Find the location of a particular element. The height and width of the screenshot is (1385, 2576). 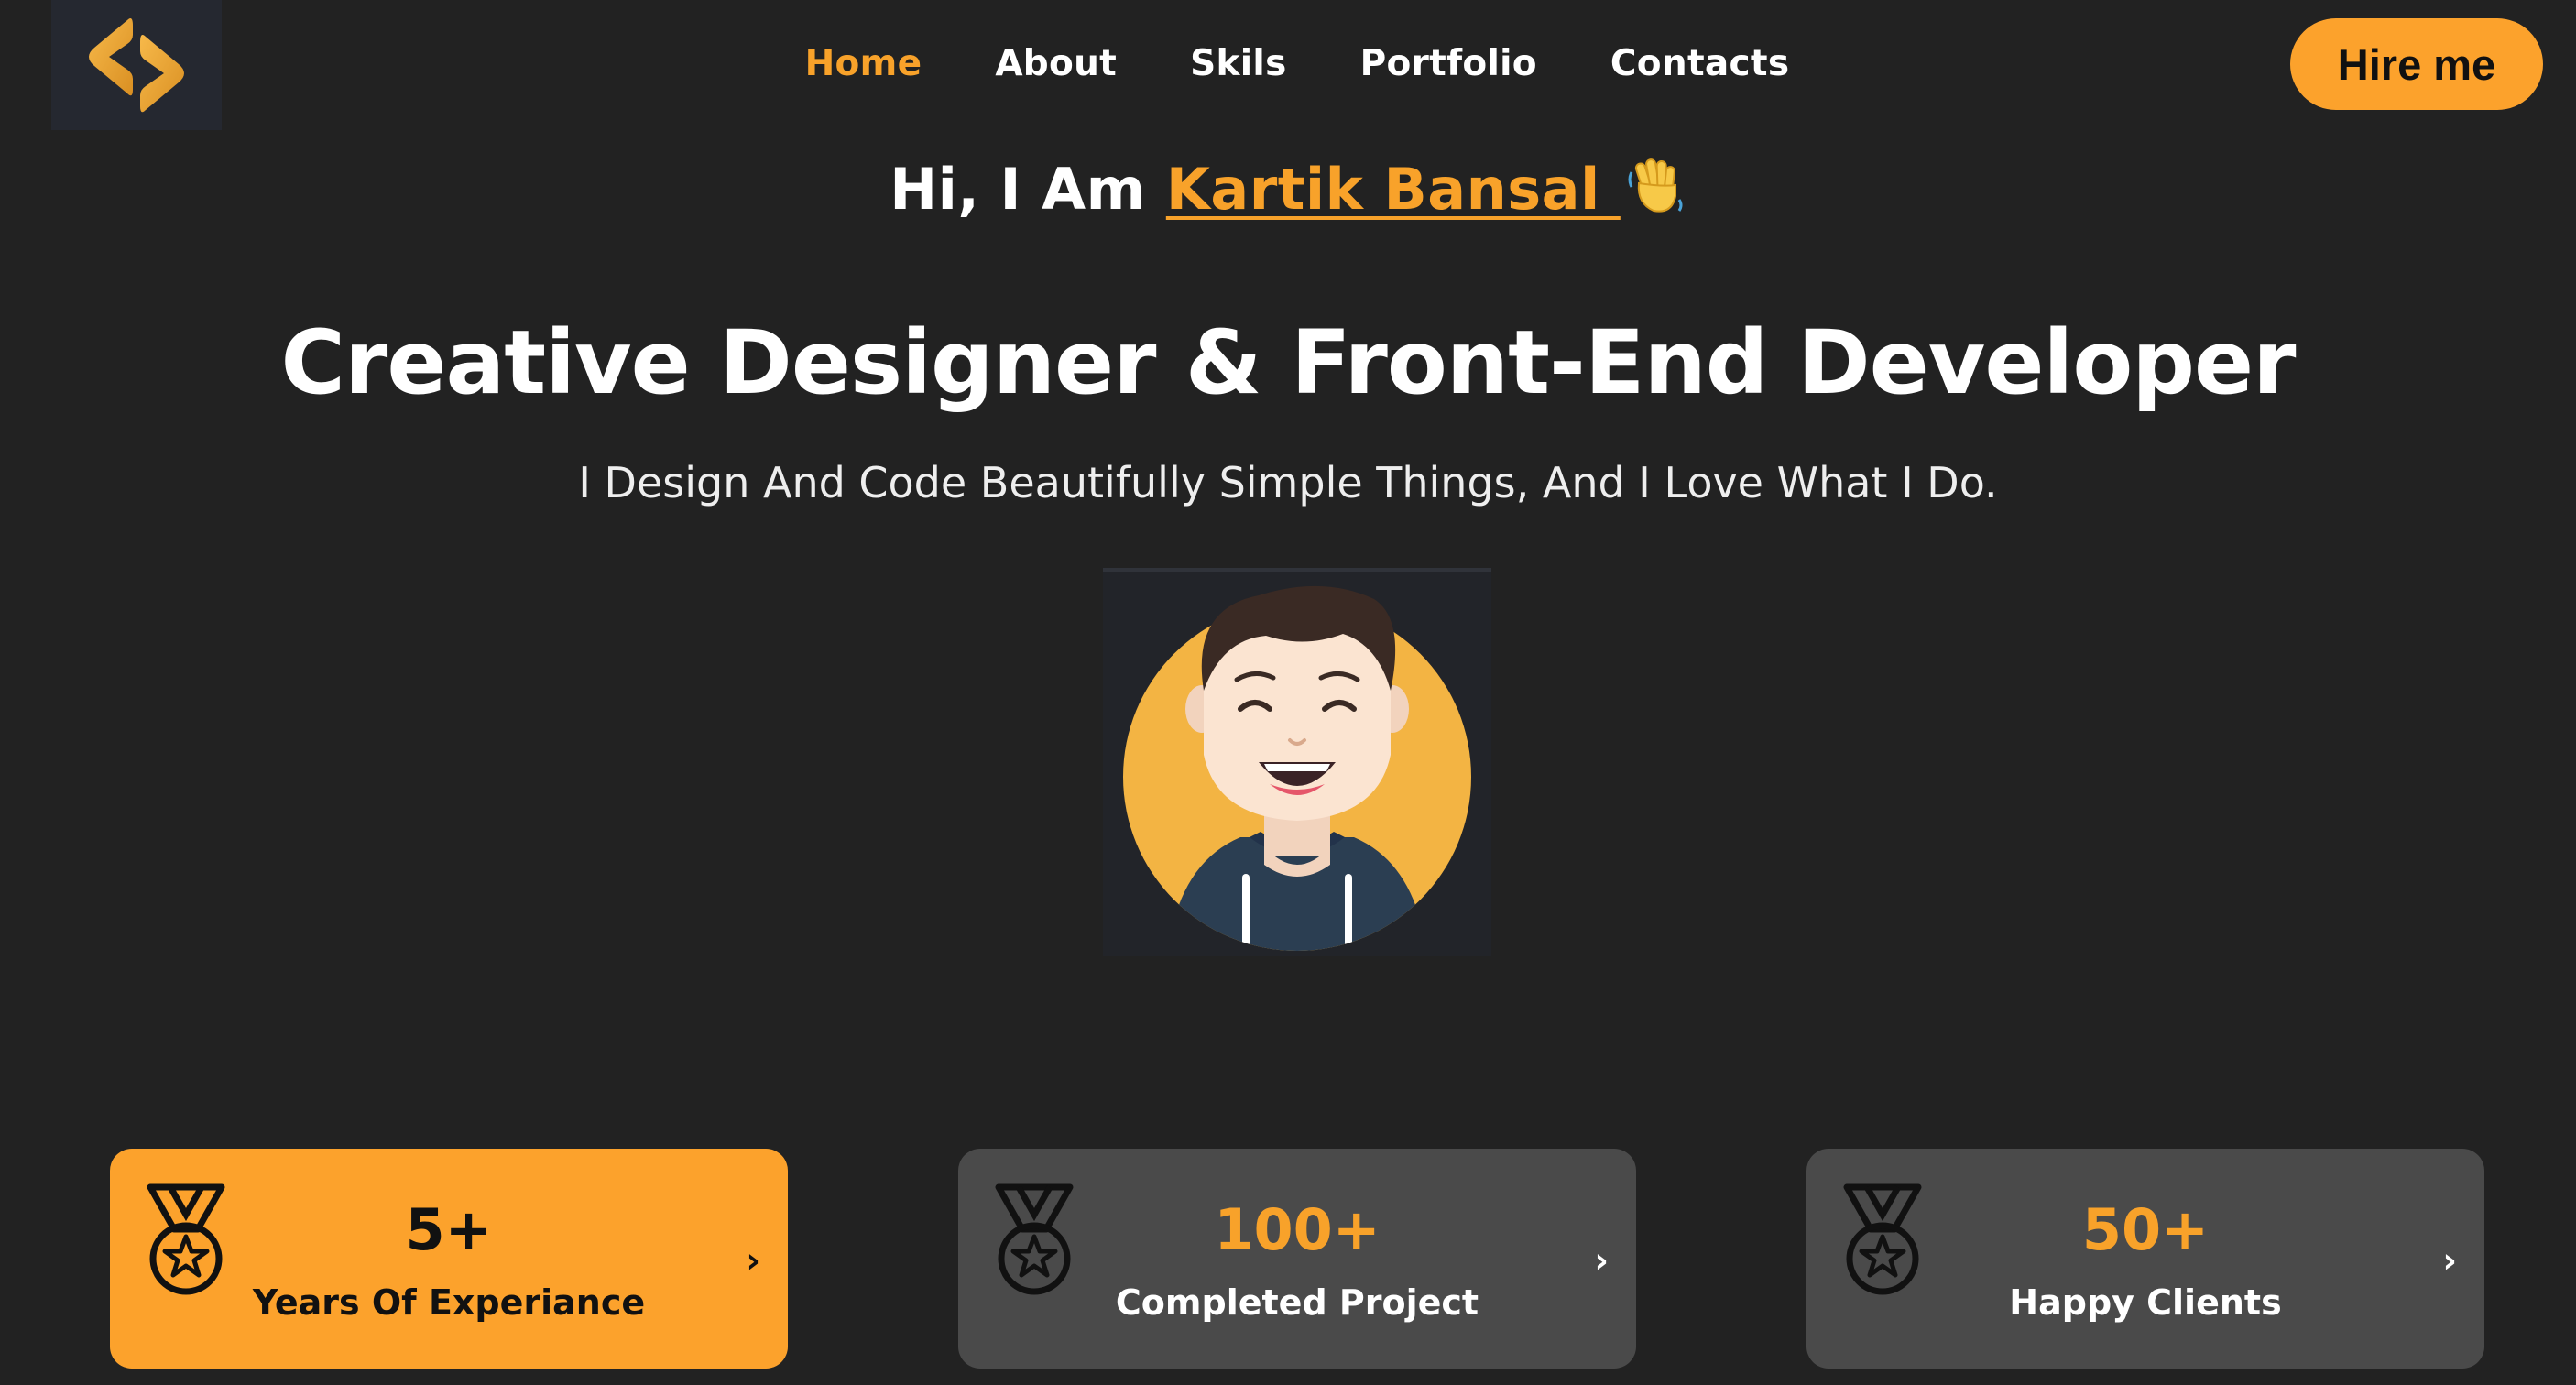

greeting: Hi, I Am Kartik Bansal is located at coordinates (1288, 193).